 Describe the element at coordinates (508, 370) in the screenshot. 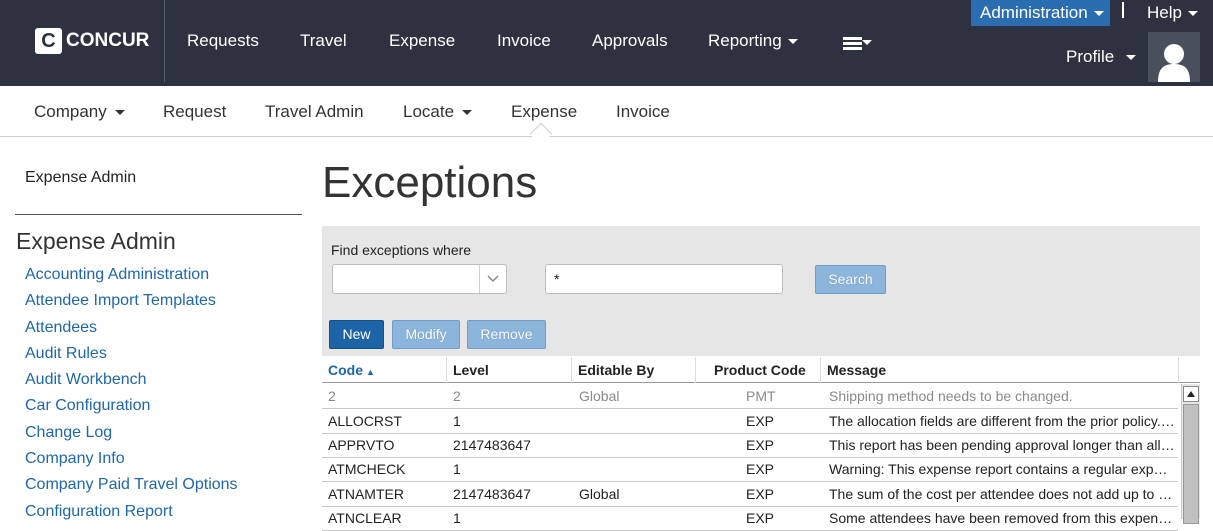

I see `column-level: Level` at that location.